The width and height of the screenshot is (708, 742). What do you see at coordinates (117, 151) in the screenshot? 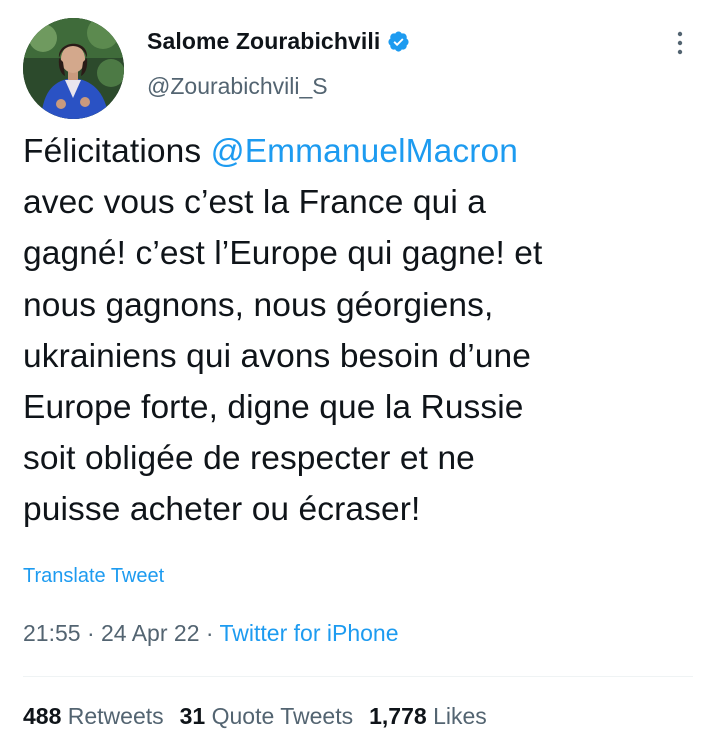
I see `tweet-text-lead: Félicitations` at bounding box center [117, 151].